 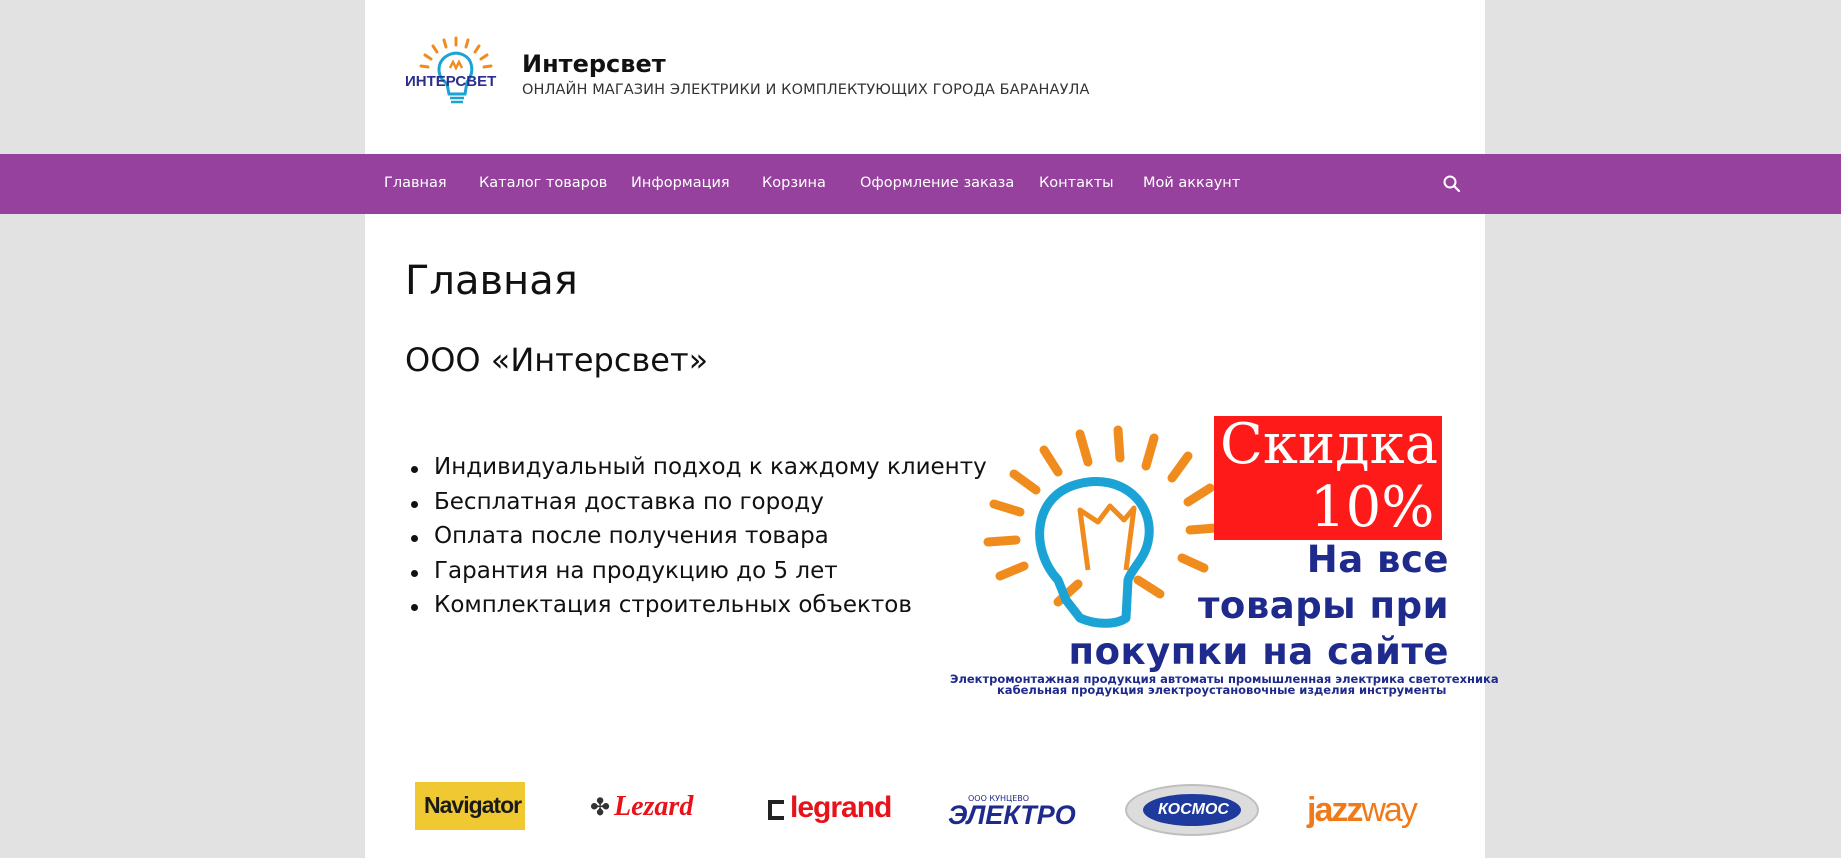 What do you see at coordinates (594, 64) in the screenshot?
I see `site-title: Интерсвет` at bounding box center [594, 64].